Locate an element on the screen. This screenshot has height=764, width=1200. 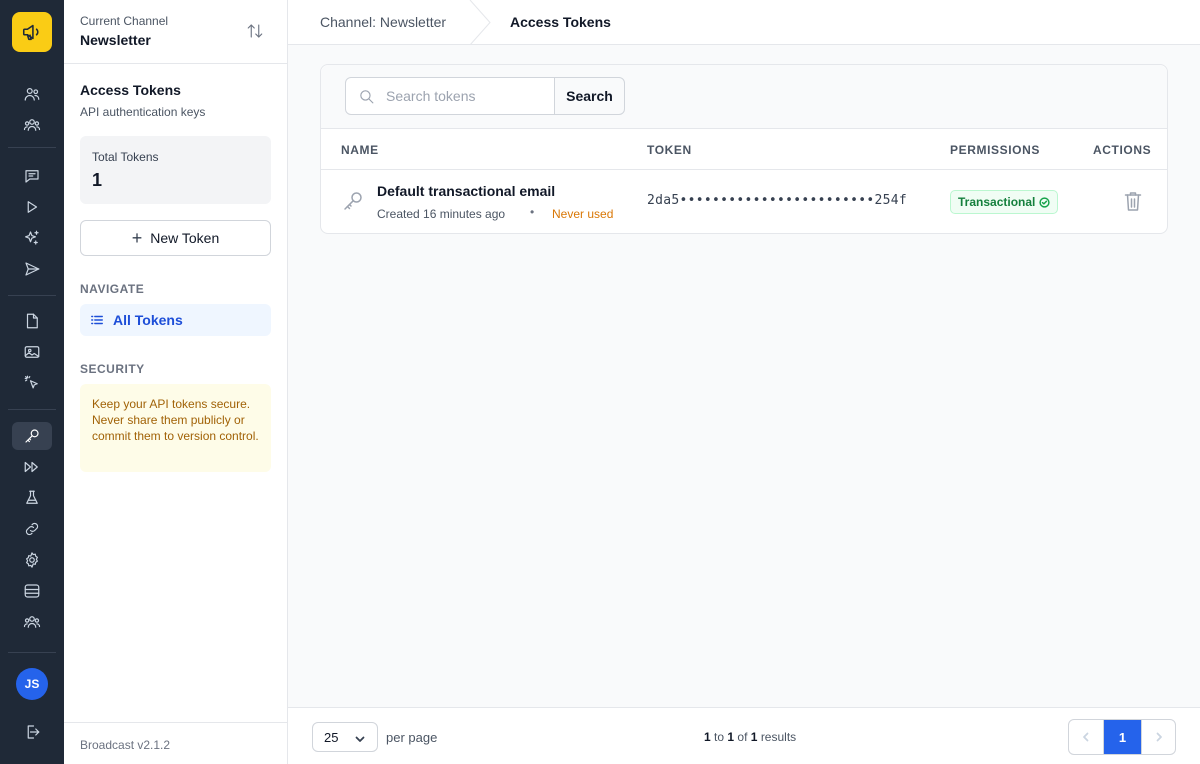
rail-logout is located at coordinates (32, 732).